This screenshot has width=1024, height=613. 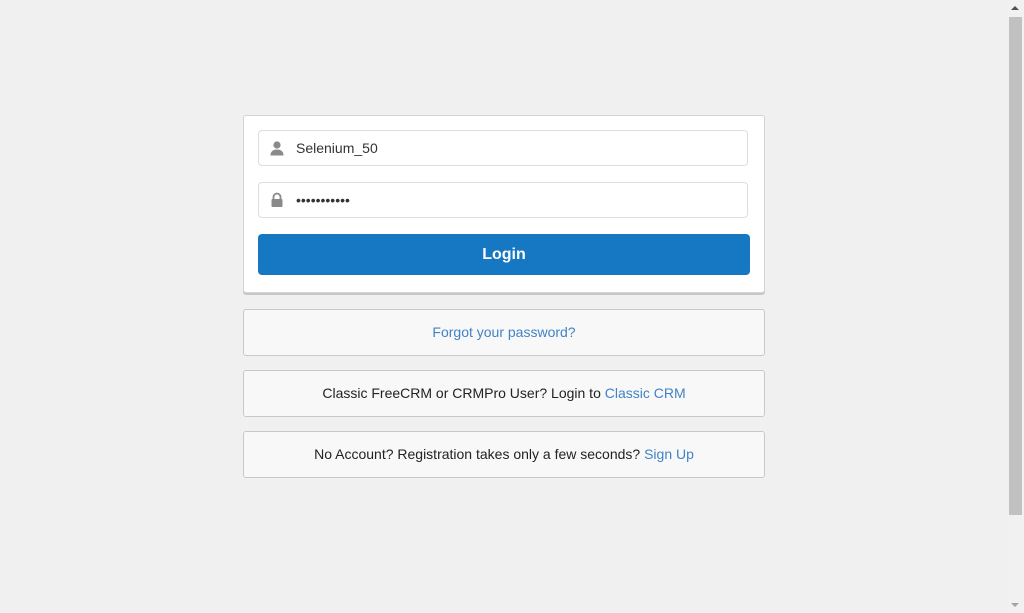 What do you see at coordinates (337, 148) in the screenshot?
I see `username-value: Selenium_50` at bounding box center [337, 148].